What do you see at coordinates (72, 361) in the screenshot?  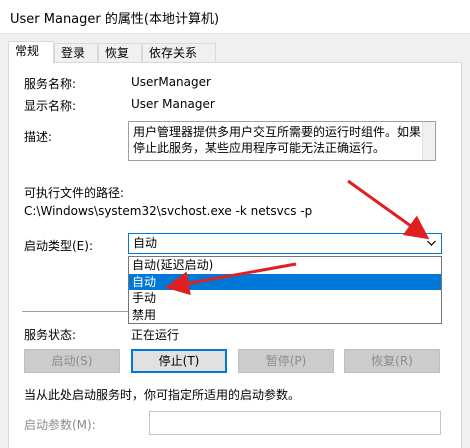 I see `start-button: 启动(S)` at bounding box center [72, 361].